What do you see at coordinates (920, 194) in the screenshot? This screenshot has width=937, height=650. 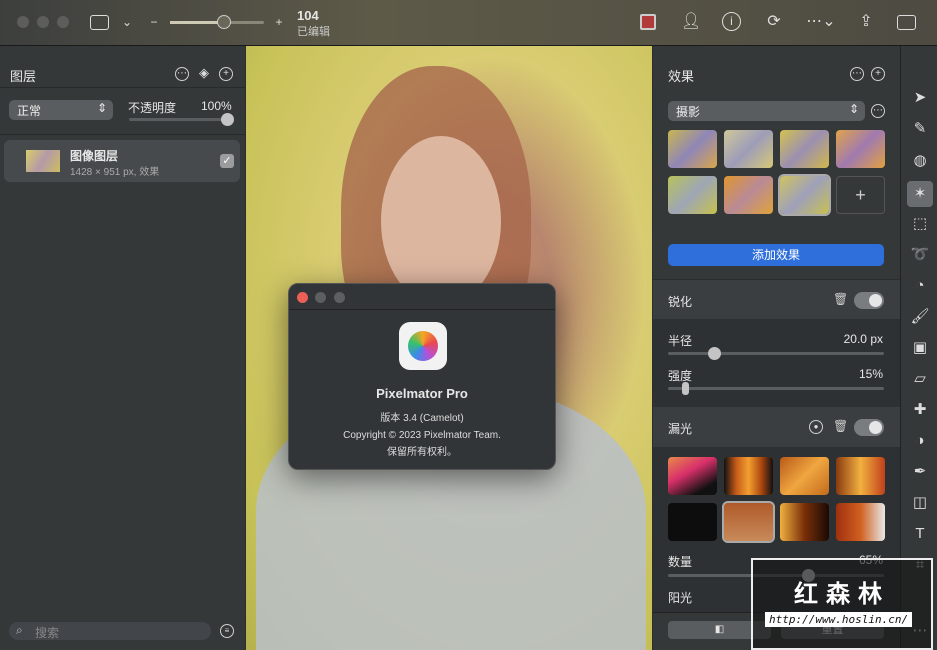 I see `effects-tool-icon: ✶` at bounding box center [920, 194].